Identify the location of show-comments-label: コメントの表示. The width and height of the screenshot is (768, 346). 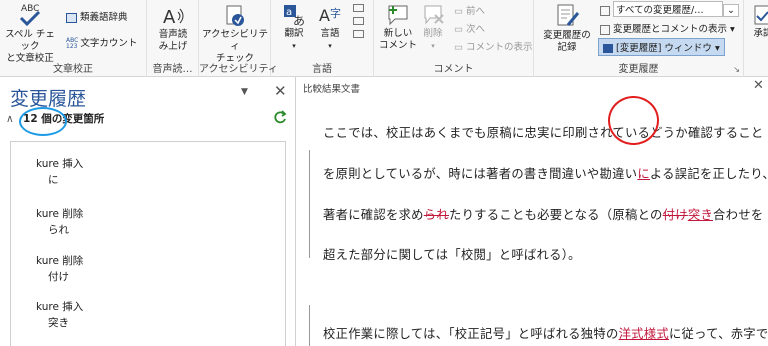
(499, 47).